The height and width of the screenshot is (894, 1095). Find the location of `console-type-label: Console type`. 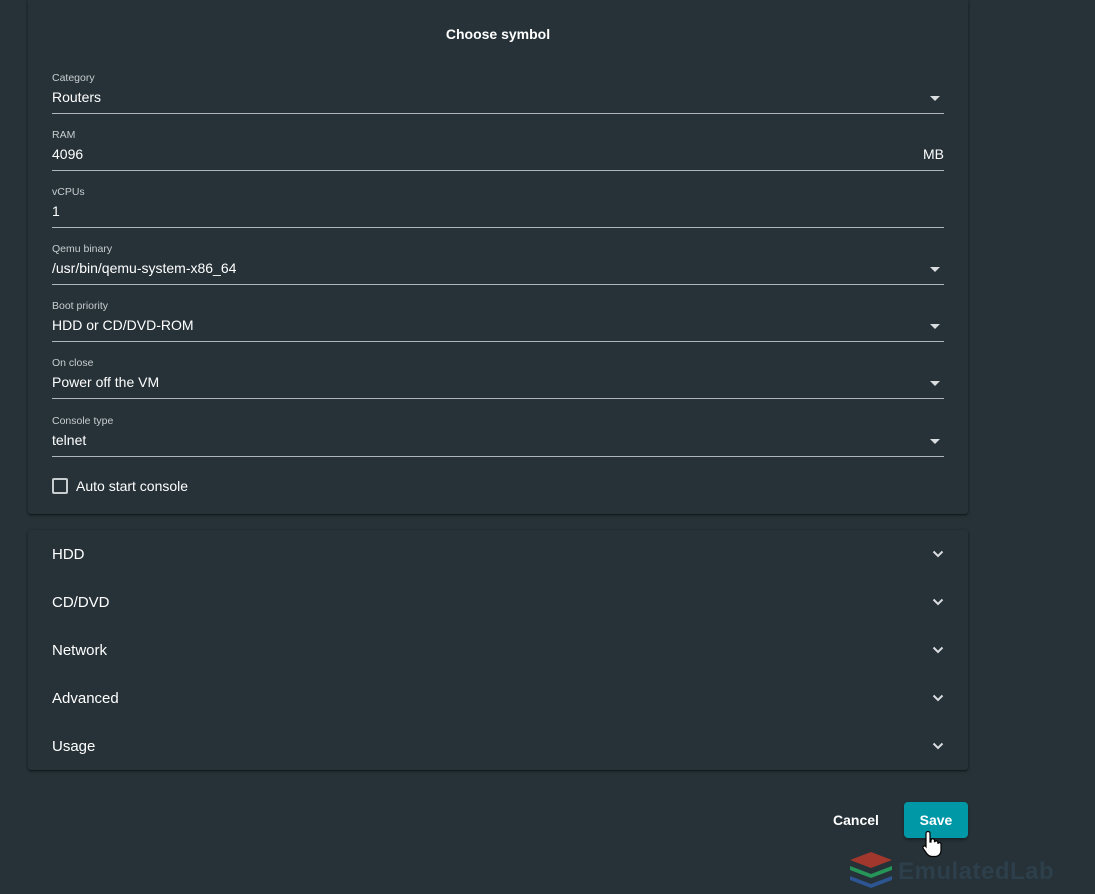

console-type-label: Console type is located at coordinates (83, 421).